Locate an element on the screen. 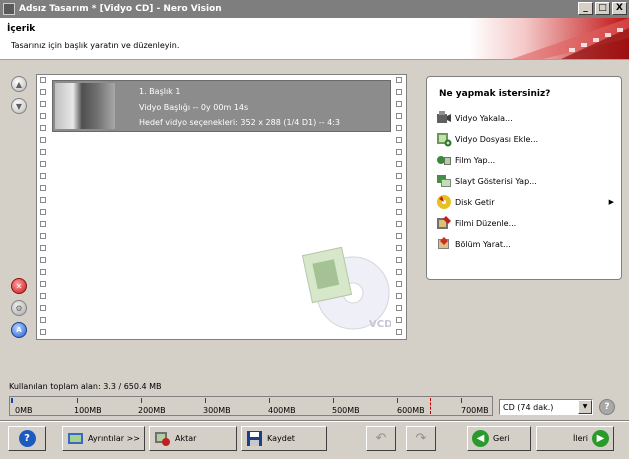 The height and width of the screenshot is (459, 629). submenu-arrow-icon: ▶ is located at coordinates (611, 202).